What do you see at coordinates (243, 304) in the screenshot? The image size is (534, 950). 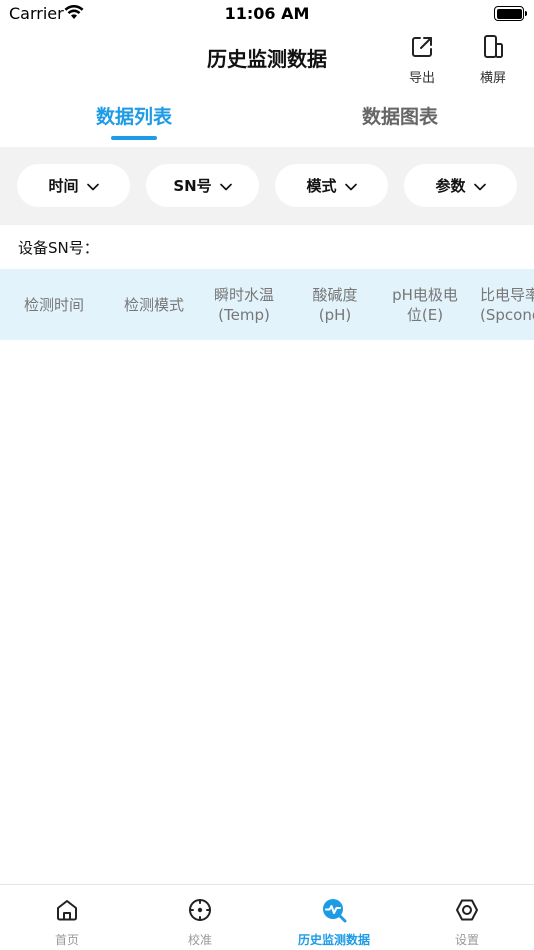 I see `column-header-temp: 瞬时水温 (Temp)` at bounding box center [243, 304].